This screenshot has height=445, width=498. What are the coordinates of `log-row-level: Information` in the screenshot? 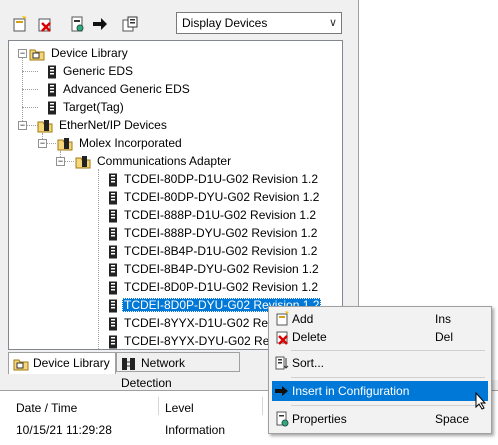 It's located at (195, 430).